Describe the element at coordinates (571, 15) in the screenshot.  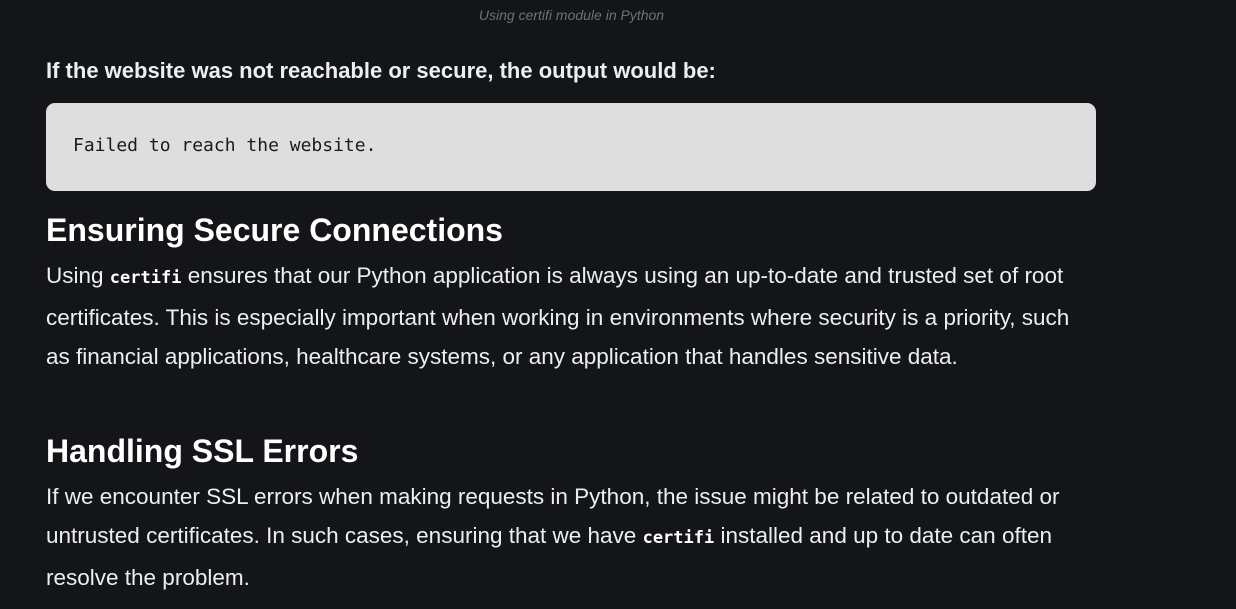
I see `image-caption: Using certifi module in Python` at that location.